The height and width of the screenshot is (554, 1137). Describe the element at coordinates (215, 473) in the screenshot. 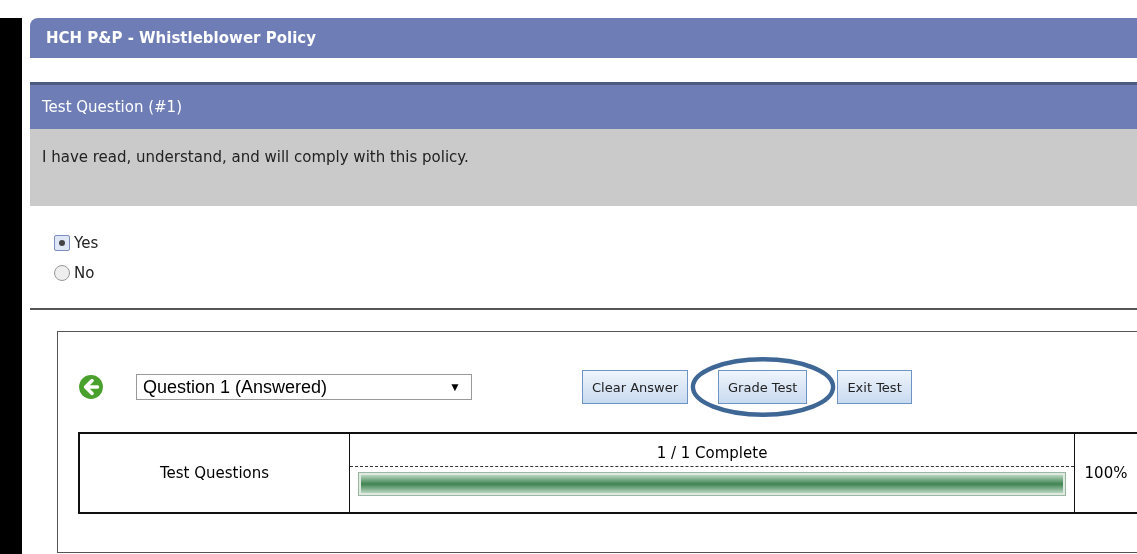

I see `table-cell: Test Questions` at that location.